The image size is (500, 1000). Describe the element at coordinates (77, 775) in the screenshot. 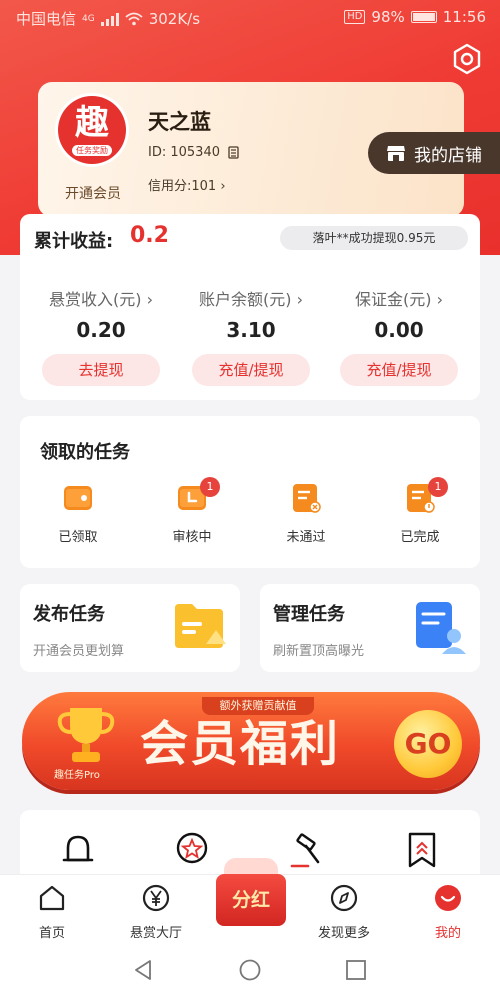

I see `pro-label: 趣任务Pro` at that location.